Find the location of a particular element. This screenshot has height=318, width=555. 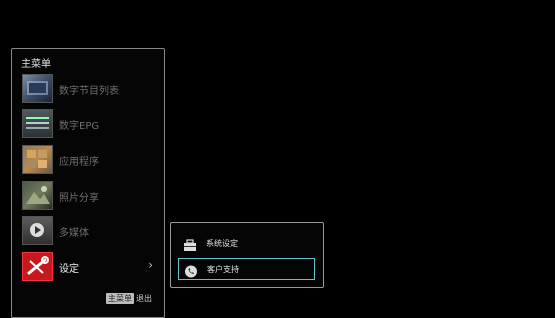

settings-tools-icon is located at coordinates (37, 266).